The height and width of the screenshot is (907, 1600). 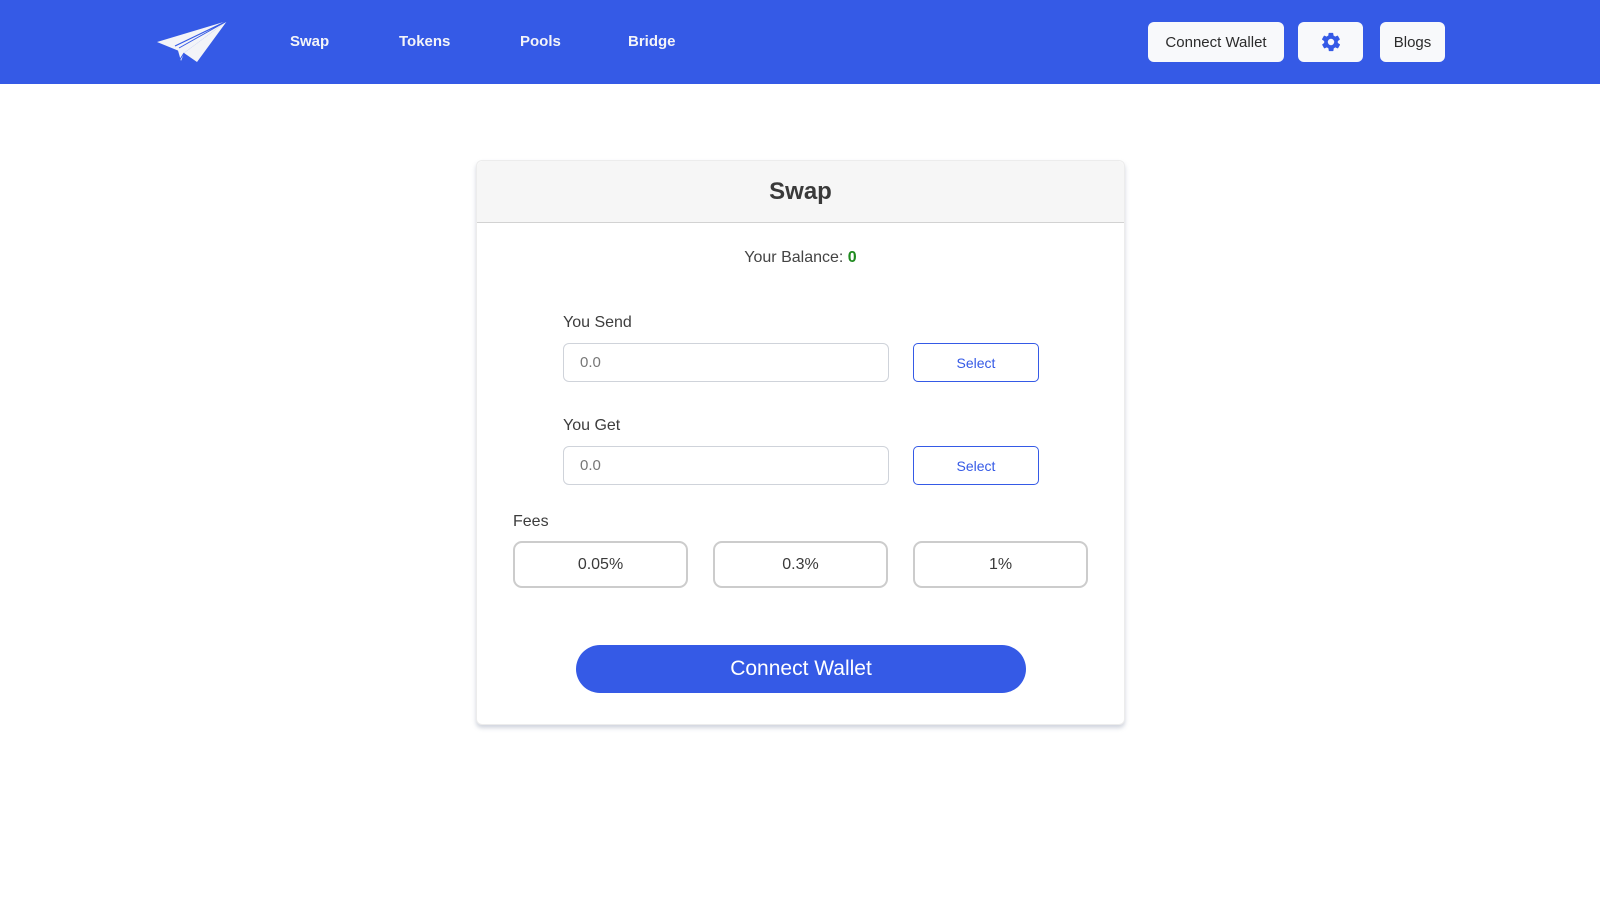 I want to click on connect-wallet-main-button: Connect Wallet, so click(x=801, y=669).